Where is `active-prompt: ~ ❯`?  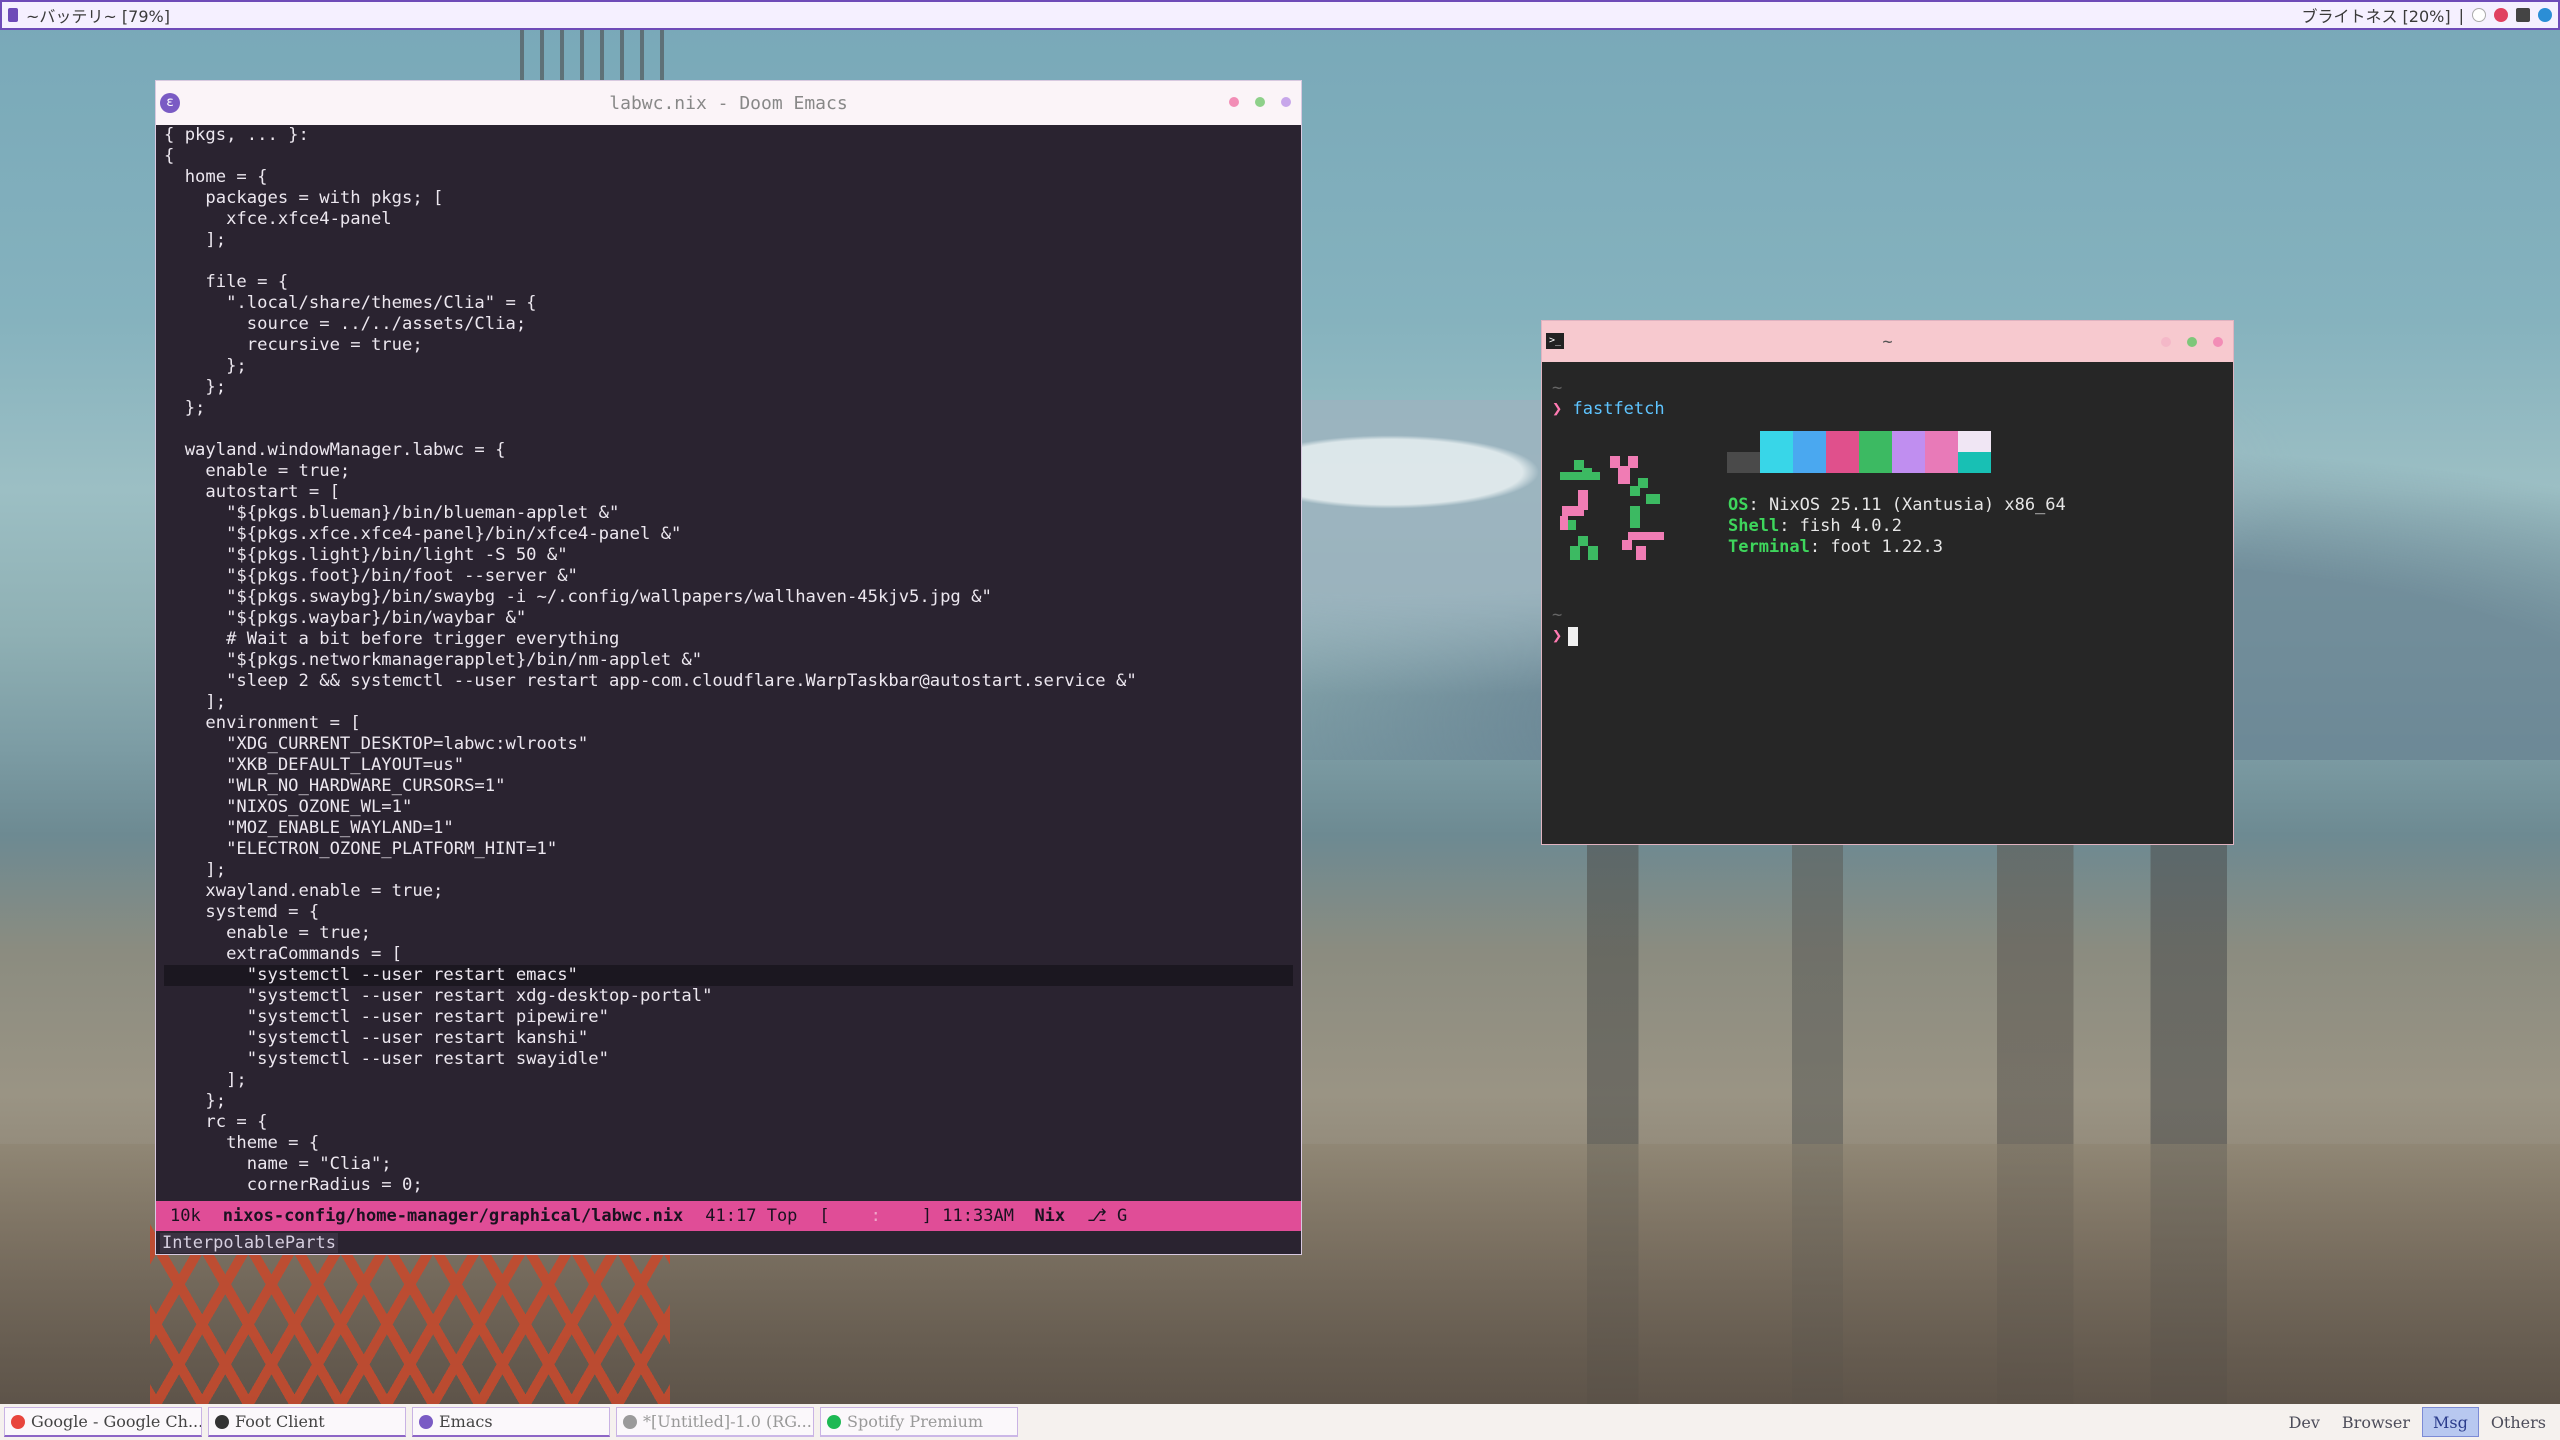 active-prompt: ~ ❯ is located at coordinates (1565, 626).